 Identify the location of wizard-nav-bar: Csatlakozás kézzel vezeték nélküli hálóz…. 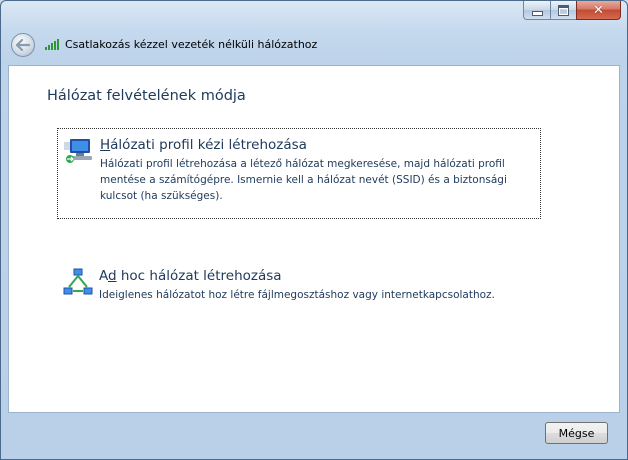
(314, 45).